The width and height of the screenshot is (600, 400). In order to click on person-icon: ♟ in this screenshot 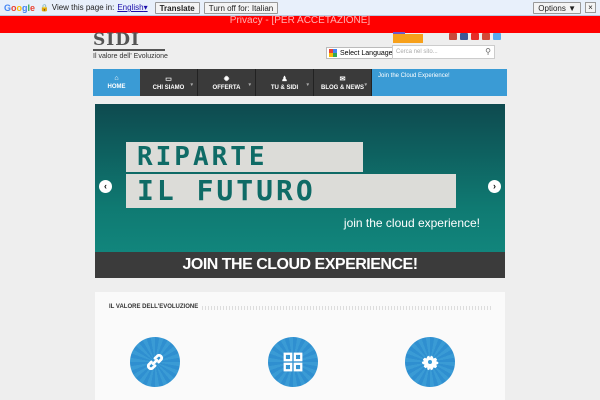, I will do `click(284, 79)`.